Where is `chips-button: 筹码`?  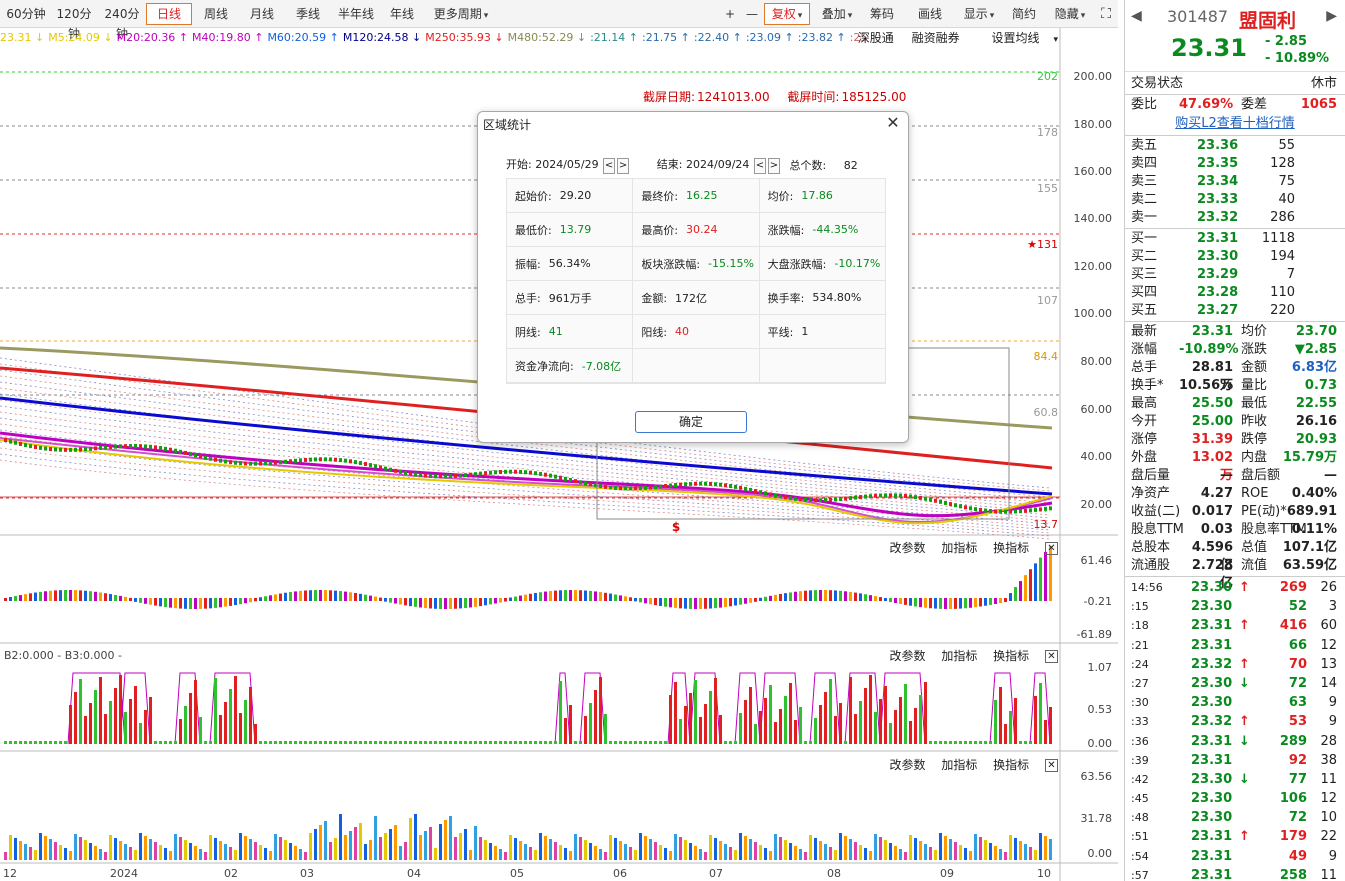 chips-button: 筹码 is located at coordinates (882, 14).